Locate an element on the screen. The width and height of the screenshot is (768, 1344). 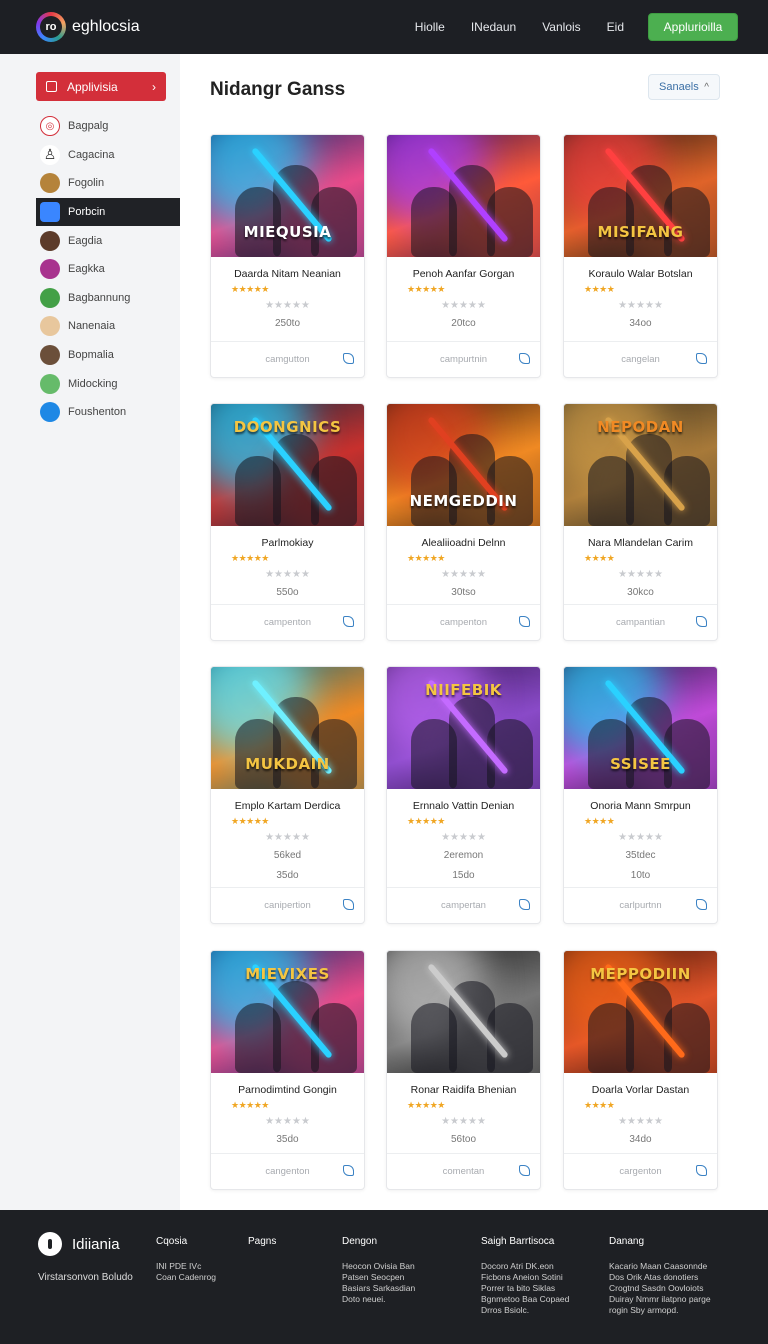
sidebar-item: Bopmalia is located at coordinates (108, 355).